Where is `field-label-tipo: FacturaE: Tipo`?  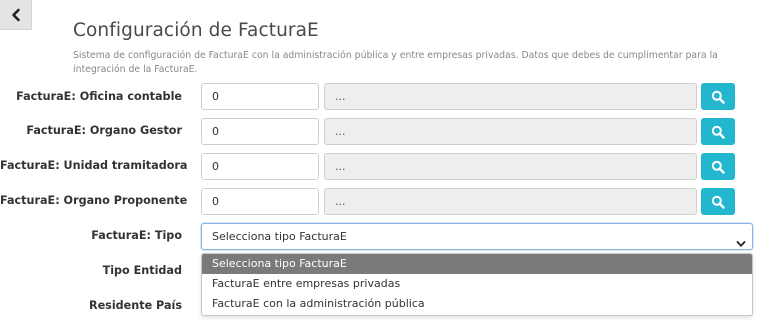
field-label-tipo: FacturaE: Tipo is located at coordinates (136, 235).